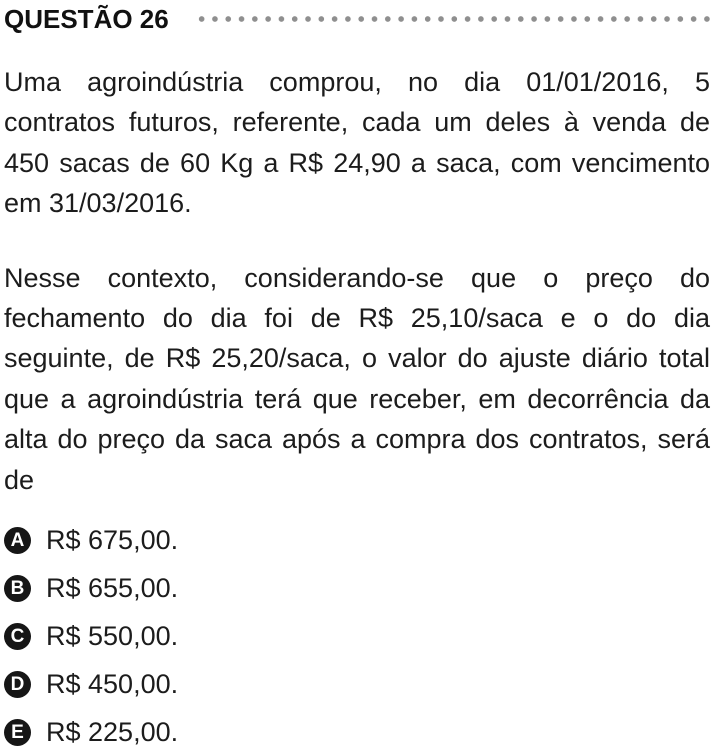  I want to click on option-a-text: R$ 675,00., so click(112, 539).